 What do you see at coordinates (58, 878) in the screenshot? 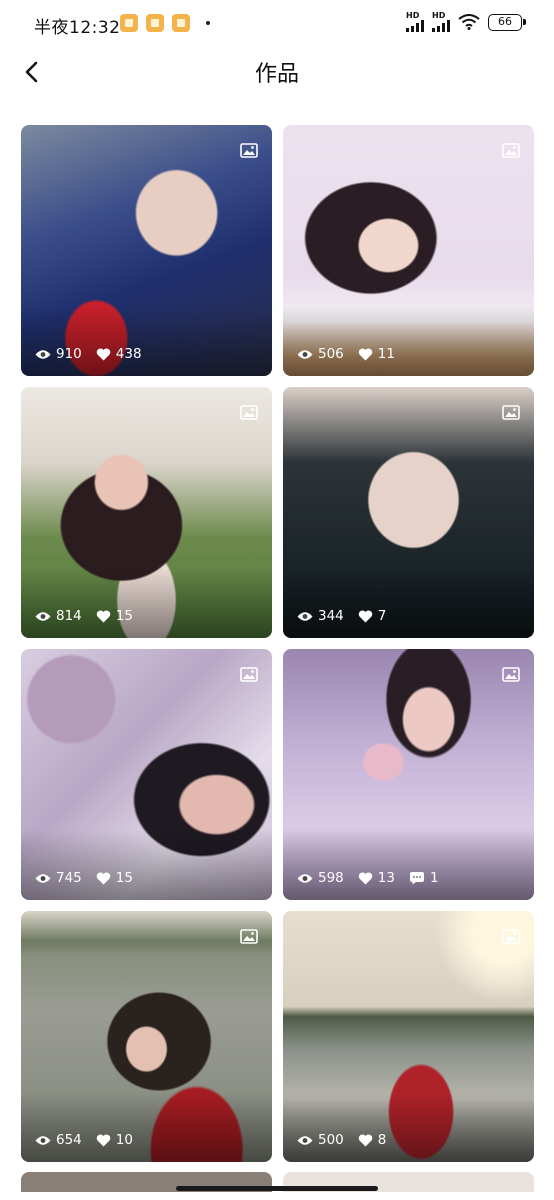
I see `views-count: 745` at bounding box center [58, 878].